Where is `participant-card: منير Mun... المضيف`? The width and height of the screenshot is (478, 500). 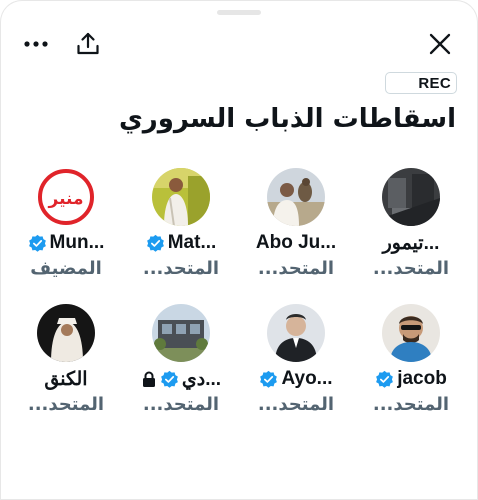
participant-card: منير Mun... المضيف is located at coordinates (66, 226).